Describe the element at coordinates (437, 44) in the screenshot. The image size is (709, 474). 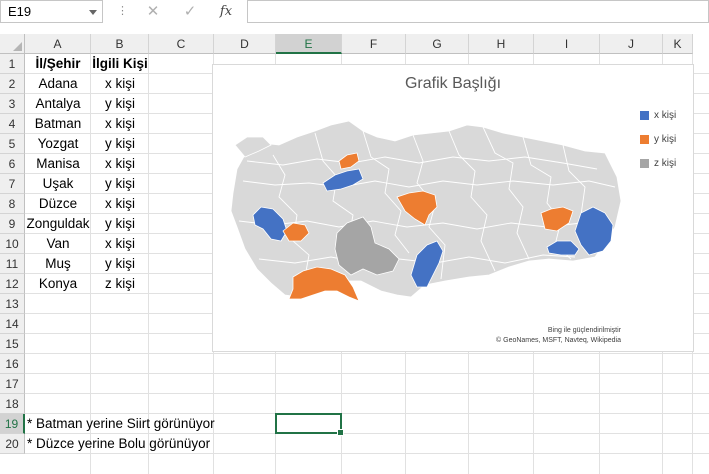
I see `column-header-g: G` at that location.